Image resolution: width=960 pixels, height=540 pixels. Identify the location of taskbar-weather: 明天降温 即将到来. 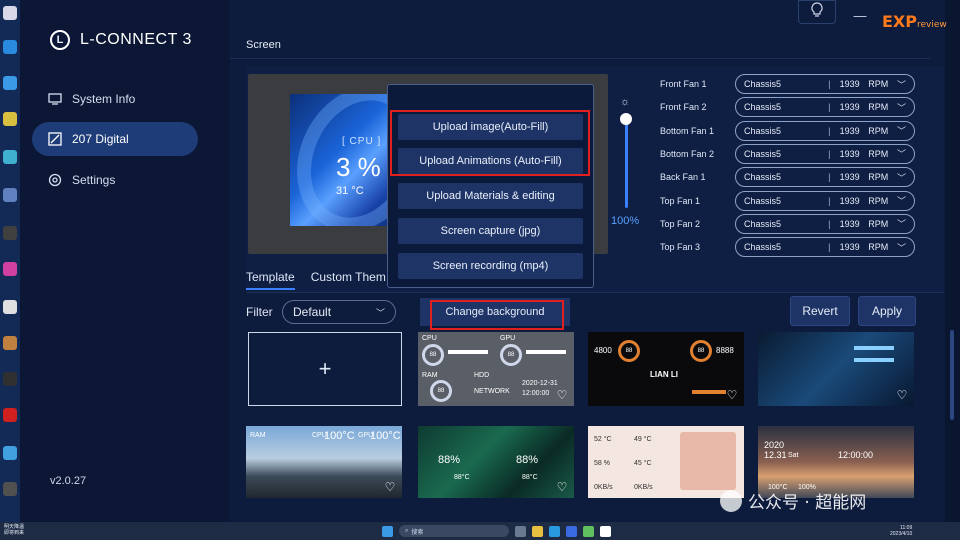
(14, 530).